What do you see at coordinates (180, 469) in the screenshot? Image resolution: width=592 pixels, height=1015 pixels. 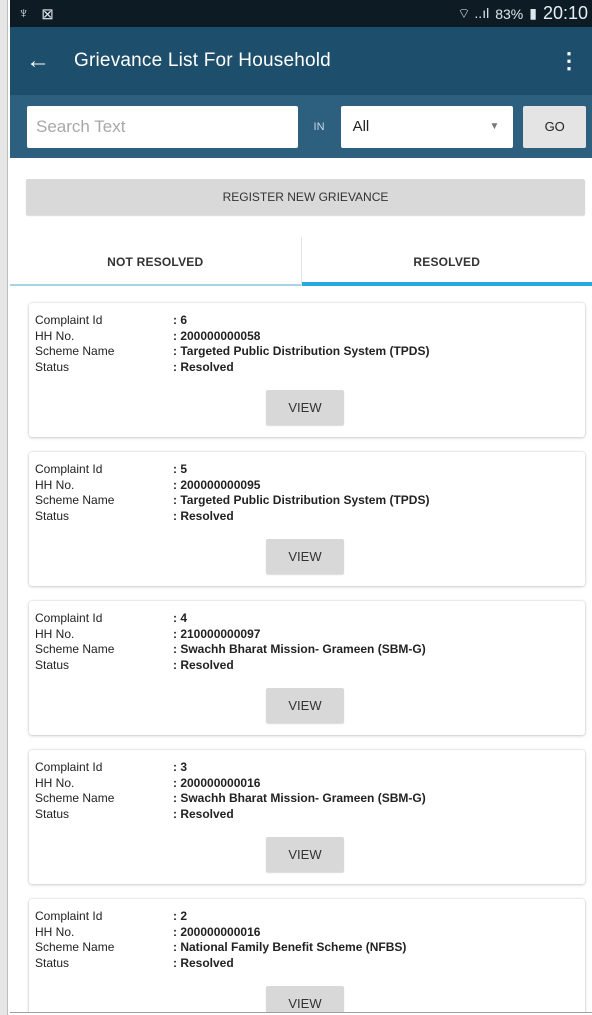 I see `complaint-id-value: : 5` at bounding box center [180, 469].